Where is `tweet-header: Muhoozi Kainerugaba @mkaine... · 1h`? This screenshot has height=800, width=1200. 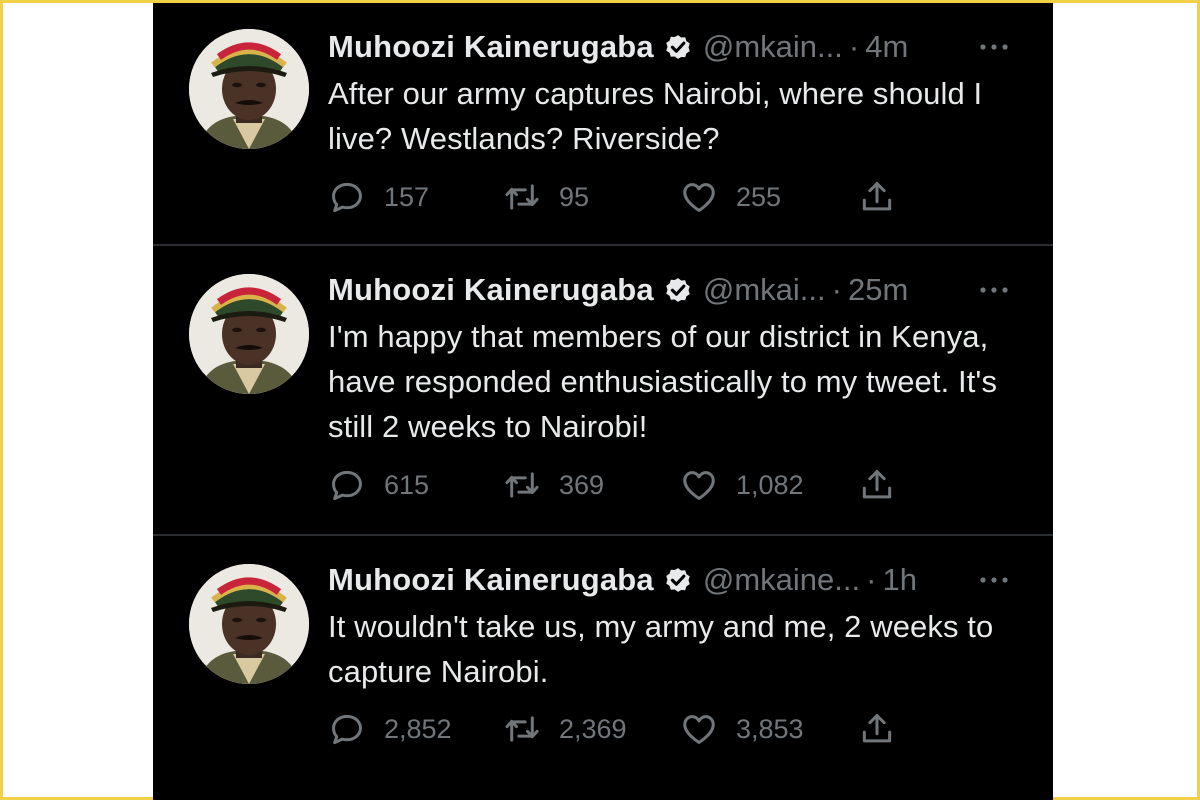 tweet-header: Muhoozi Kainerugaba @mkaine... · 1h is located at coordinates (670, 580).